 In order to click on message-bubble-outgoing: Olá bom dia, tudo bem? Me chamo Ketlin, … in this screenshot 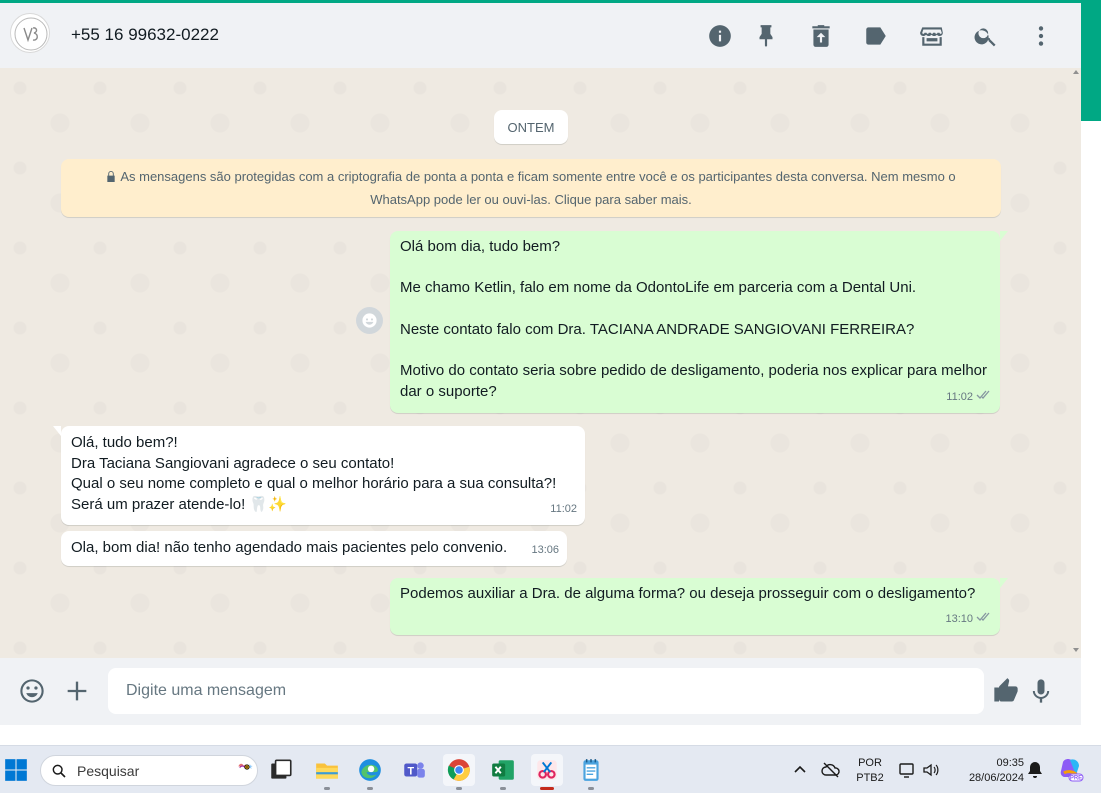, I will do `click(699, 322)`.